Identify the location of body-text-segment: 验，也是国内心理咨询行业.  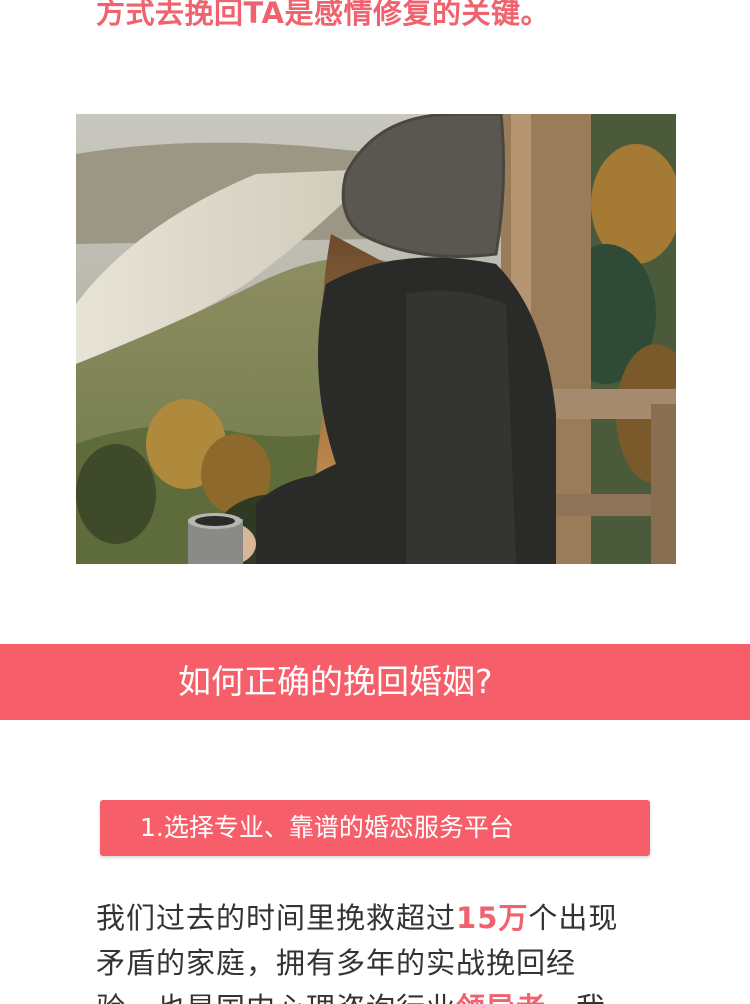
(276, 997).